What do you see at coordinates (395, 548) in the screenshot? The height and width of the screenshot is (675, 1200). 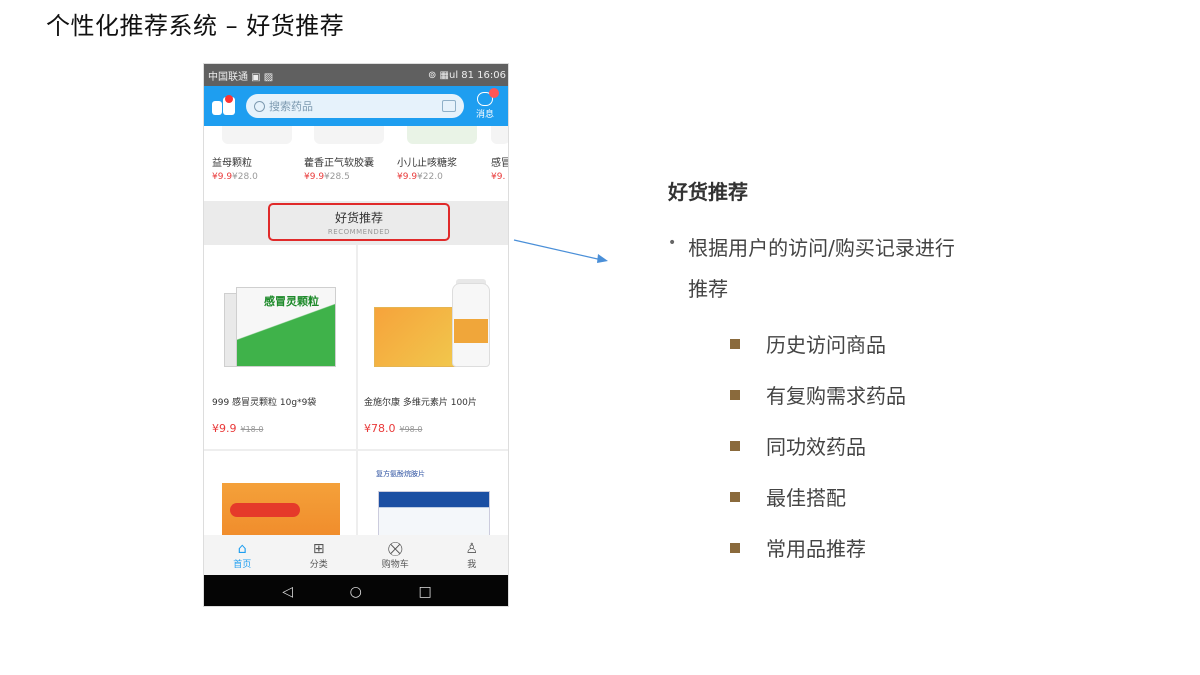 I see `cart-icon: ⛒` at bounding box center [395, 548].